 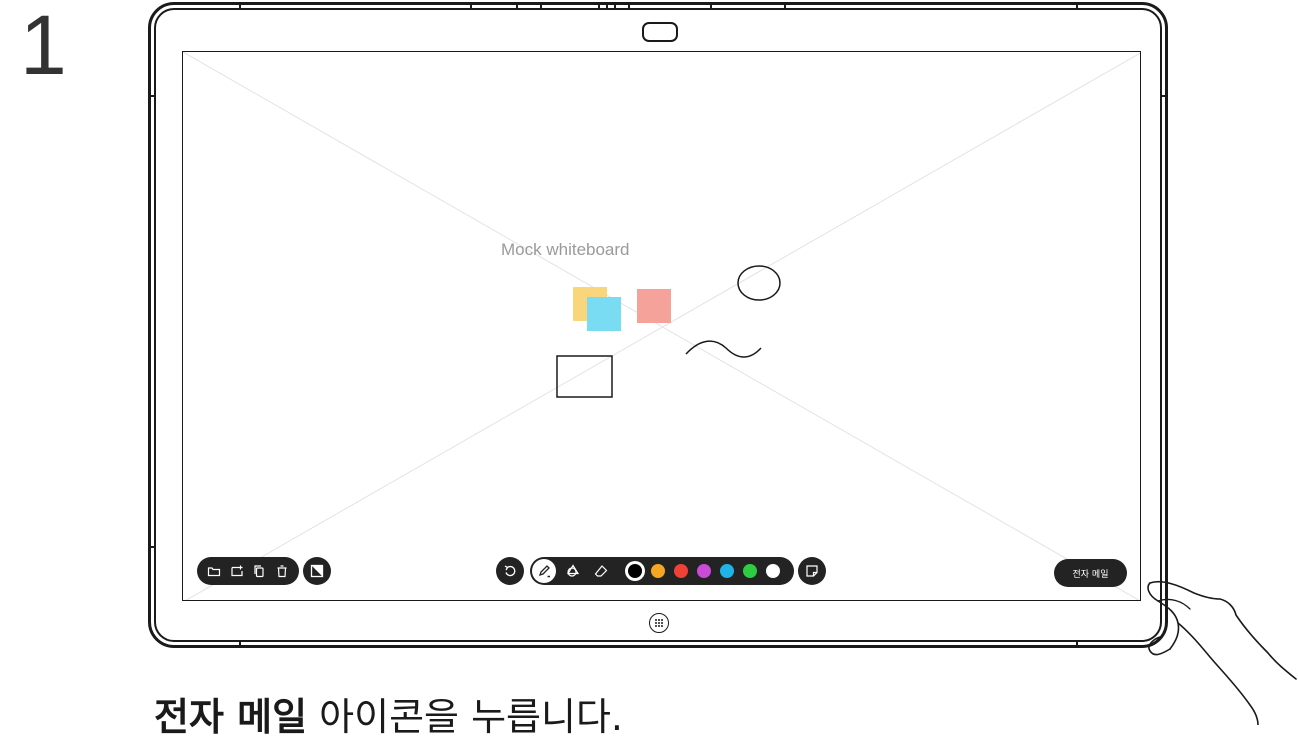 What do you see at coordinates (660, 32) in the screenshot?
I see `camera-icon` at bounding box center [660, 32].